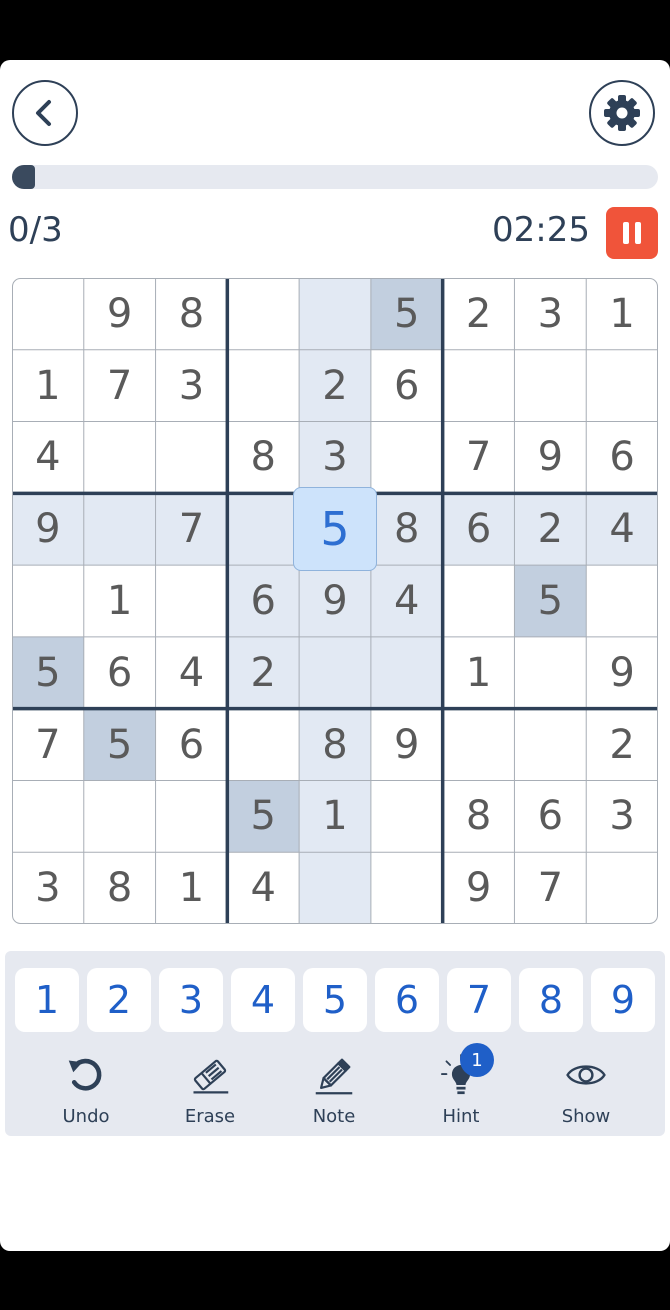  What do you see at coordinates (478, 529) in the screenshot?
I see `cell-r4-c7: 6` at bounding box center [478, 529].